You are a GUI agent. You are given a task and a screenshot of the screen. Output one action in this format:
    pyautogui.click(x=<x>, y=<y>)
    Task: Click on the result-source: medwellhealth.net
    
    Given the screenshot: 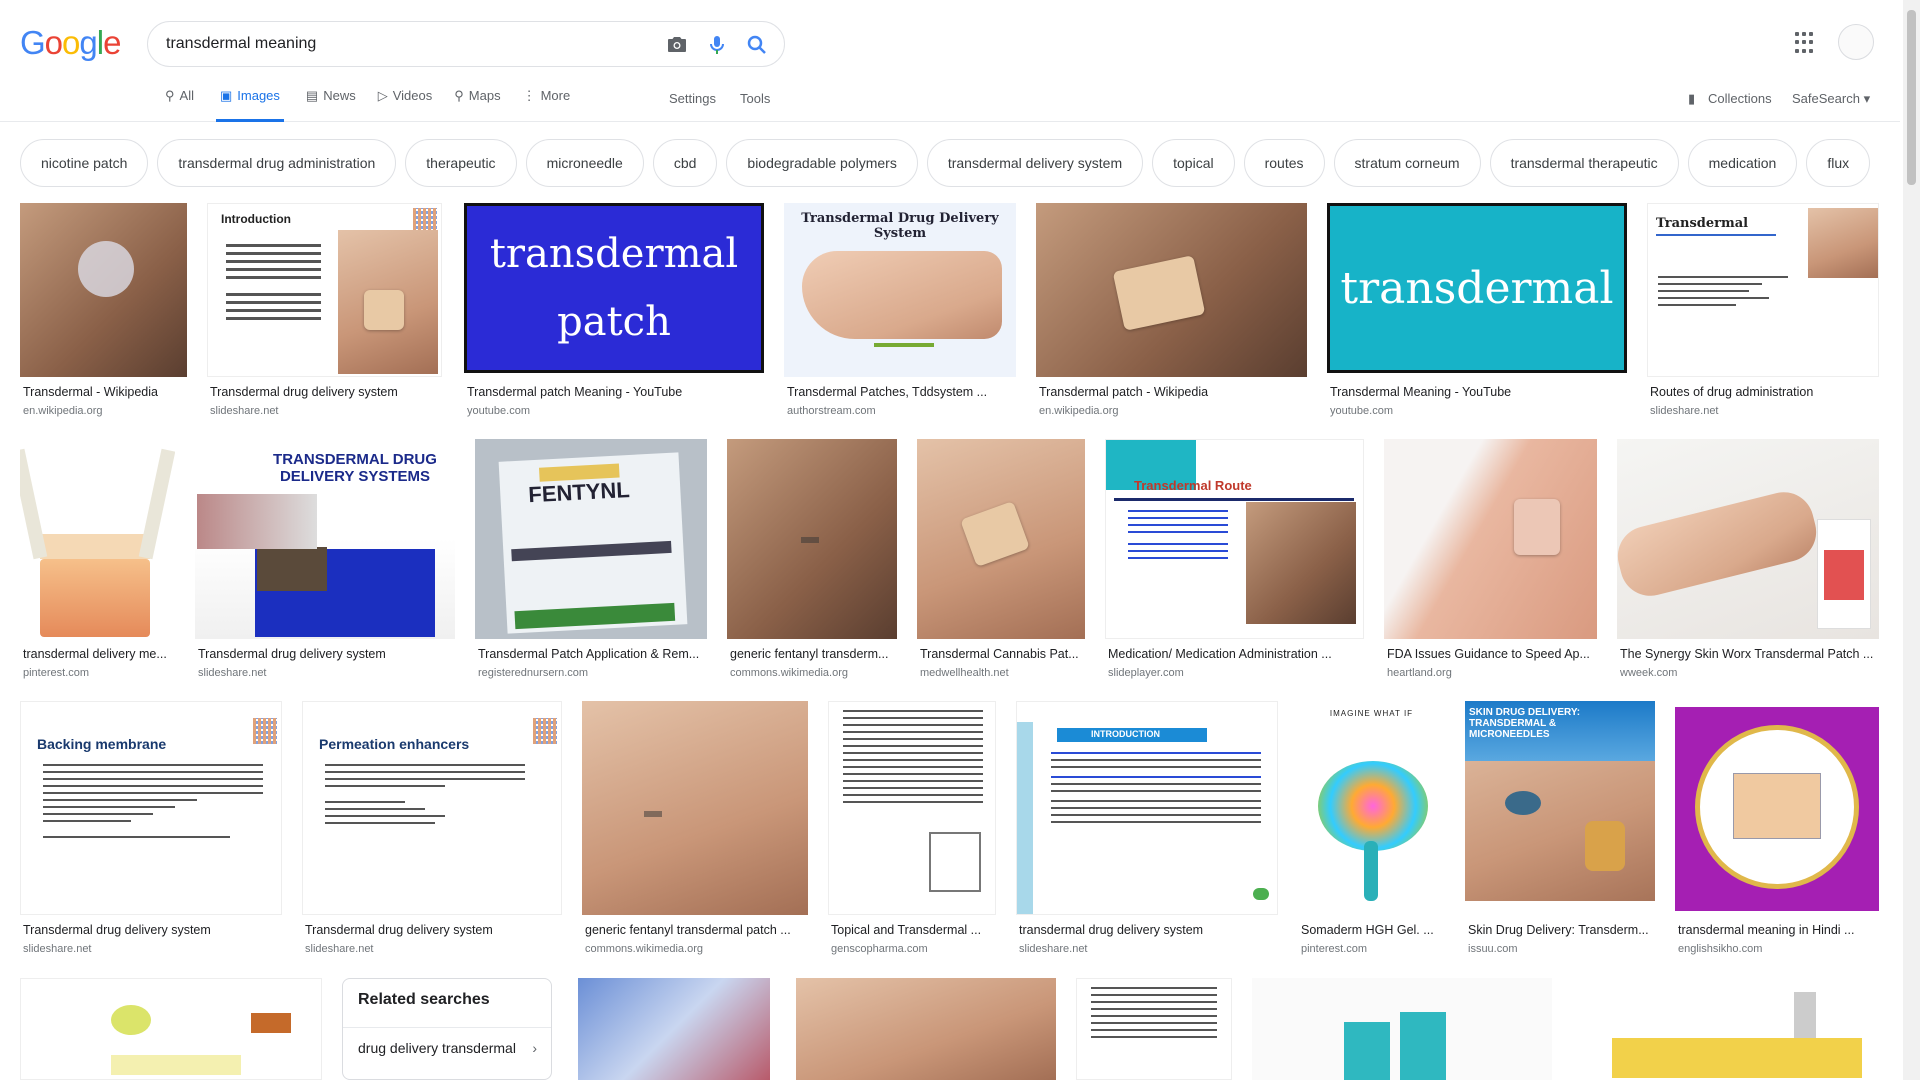 What is the action you would take?
    pyautogui.click(x=964, y=673)
    